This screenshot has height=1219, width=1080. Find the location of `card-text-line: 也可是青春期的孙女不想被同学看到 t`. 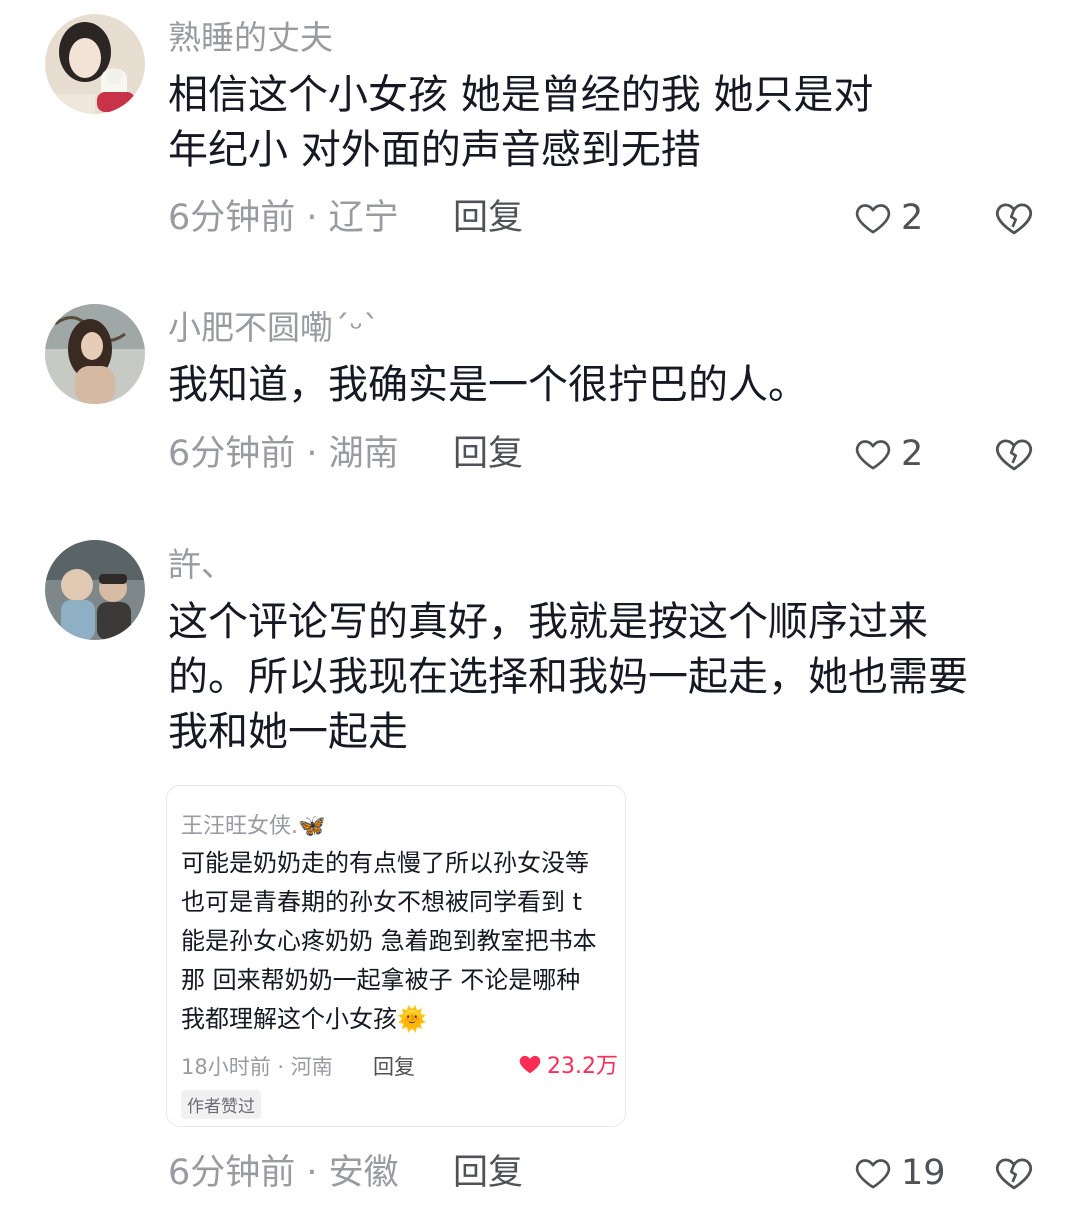

card-text-line: 也可是青春期的孙女不想被同学看到 t is located at coordinates (382, 902).